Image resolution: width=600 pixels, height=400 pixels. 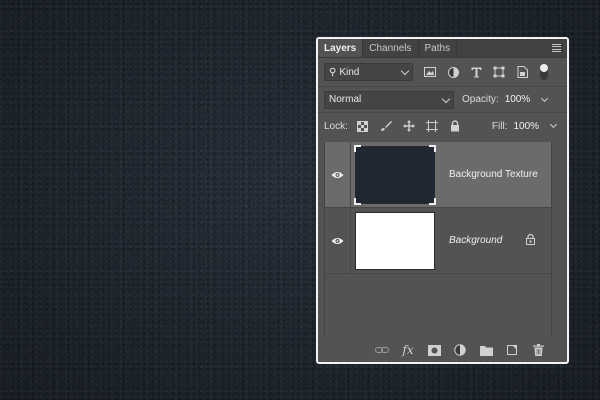 I want to click on adjustment-filter-icon, so click(x=453, y=72).